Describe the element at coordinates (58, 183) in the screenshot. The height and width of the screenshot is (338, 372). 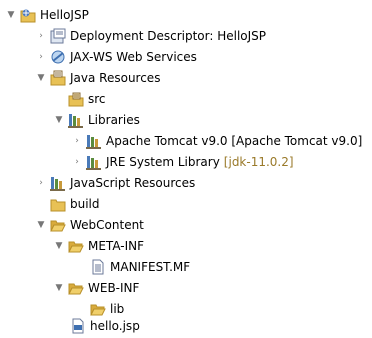
I see `javascript-resources-icon` at that location.